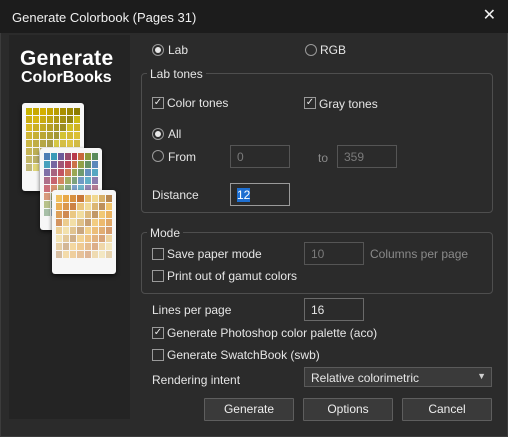 Image resolution: width=508 pixels, height=437 pixels. Describe the element at coordinates (175, 134) in the screenshot. I see `all-label: All` at that location.